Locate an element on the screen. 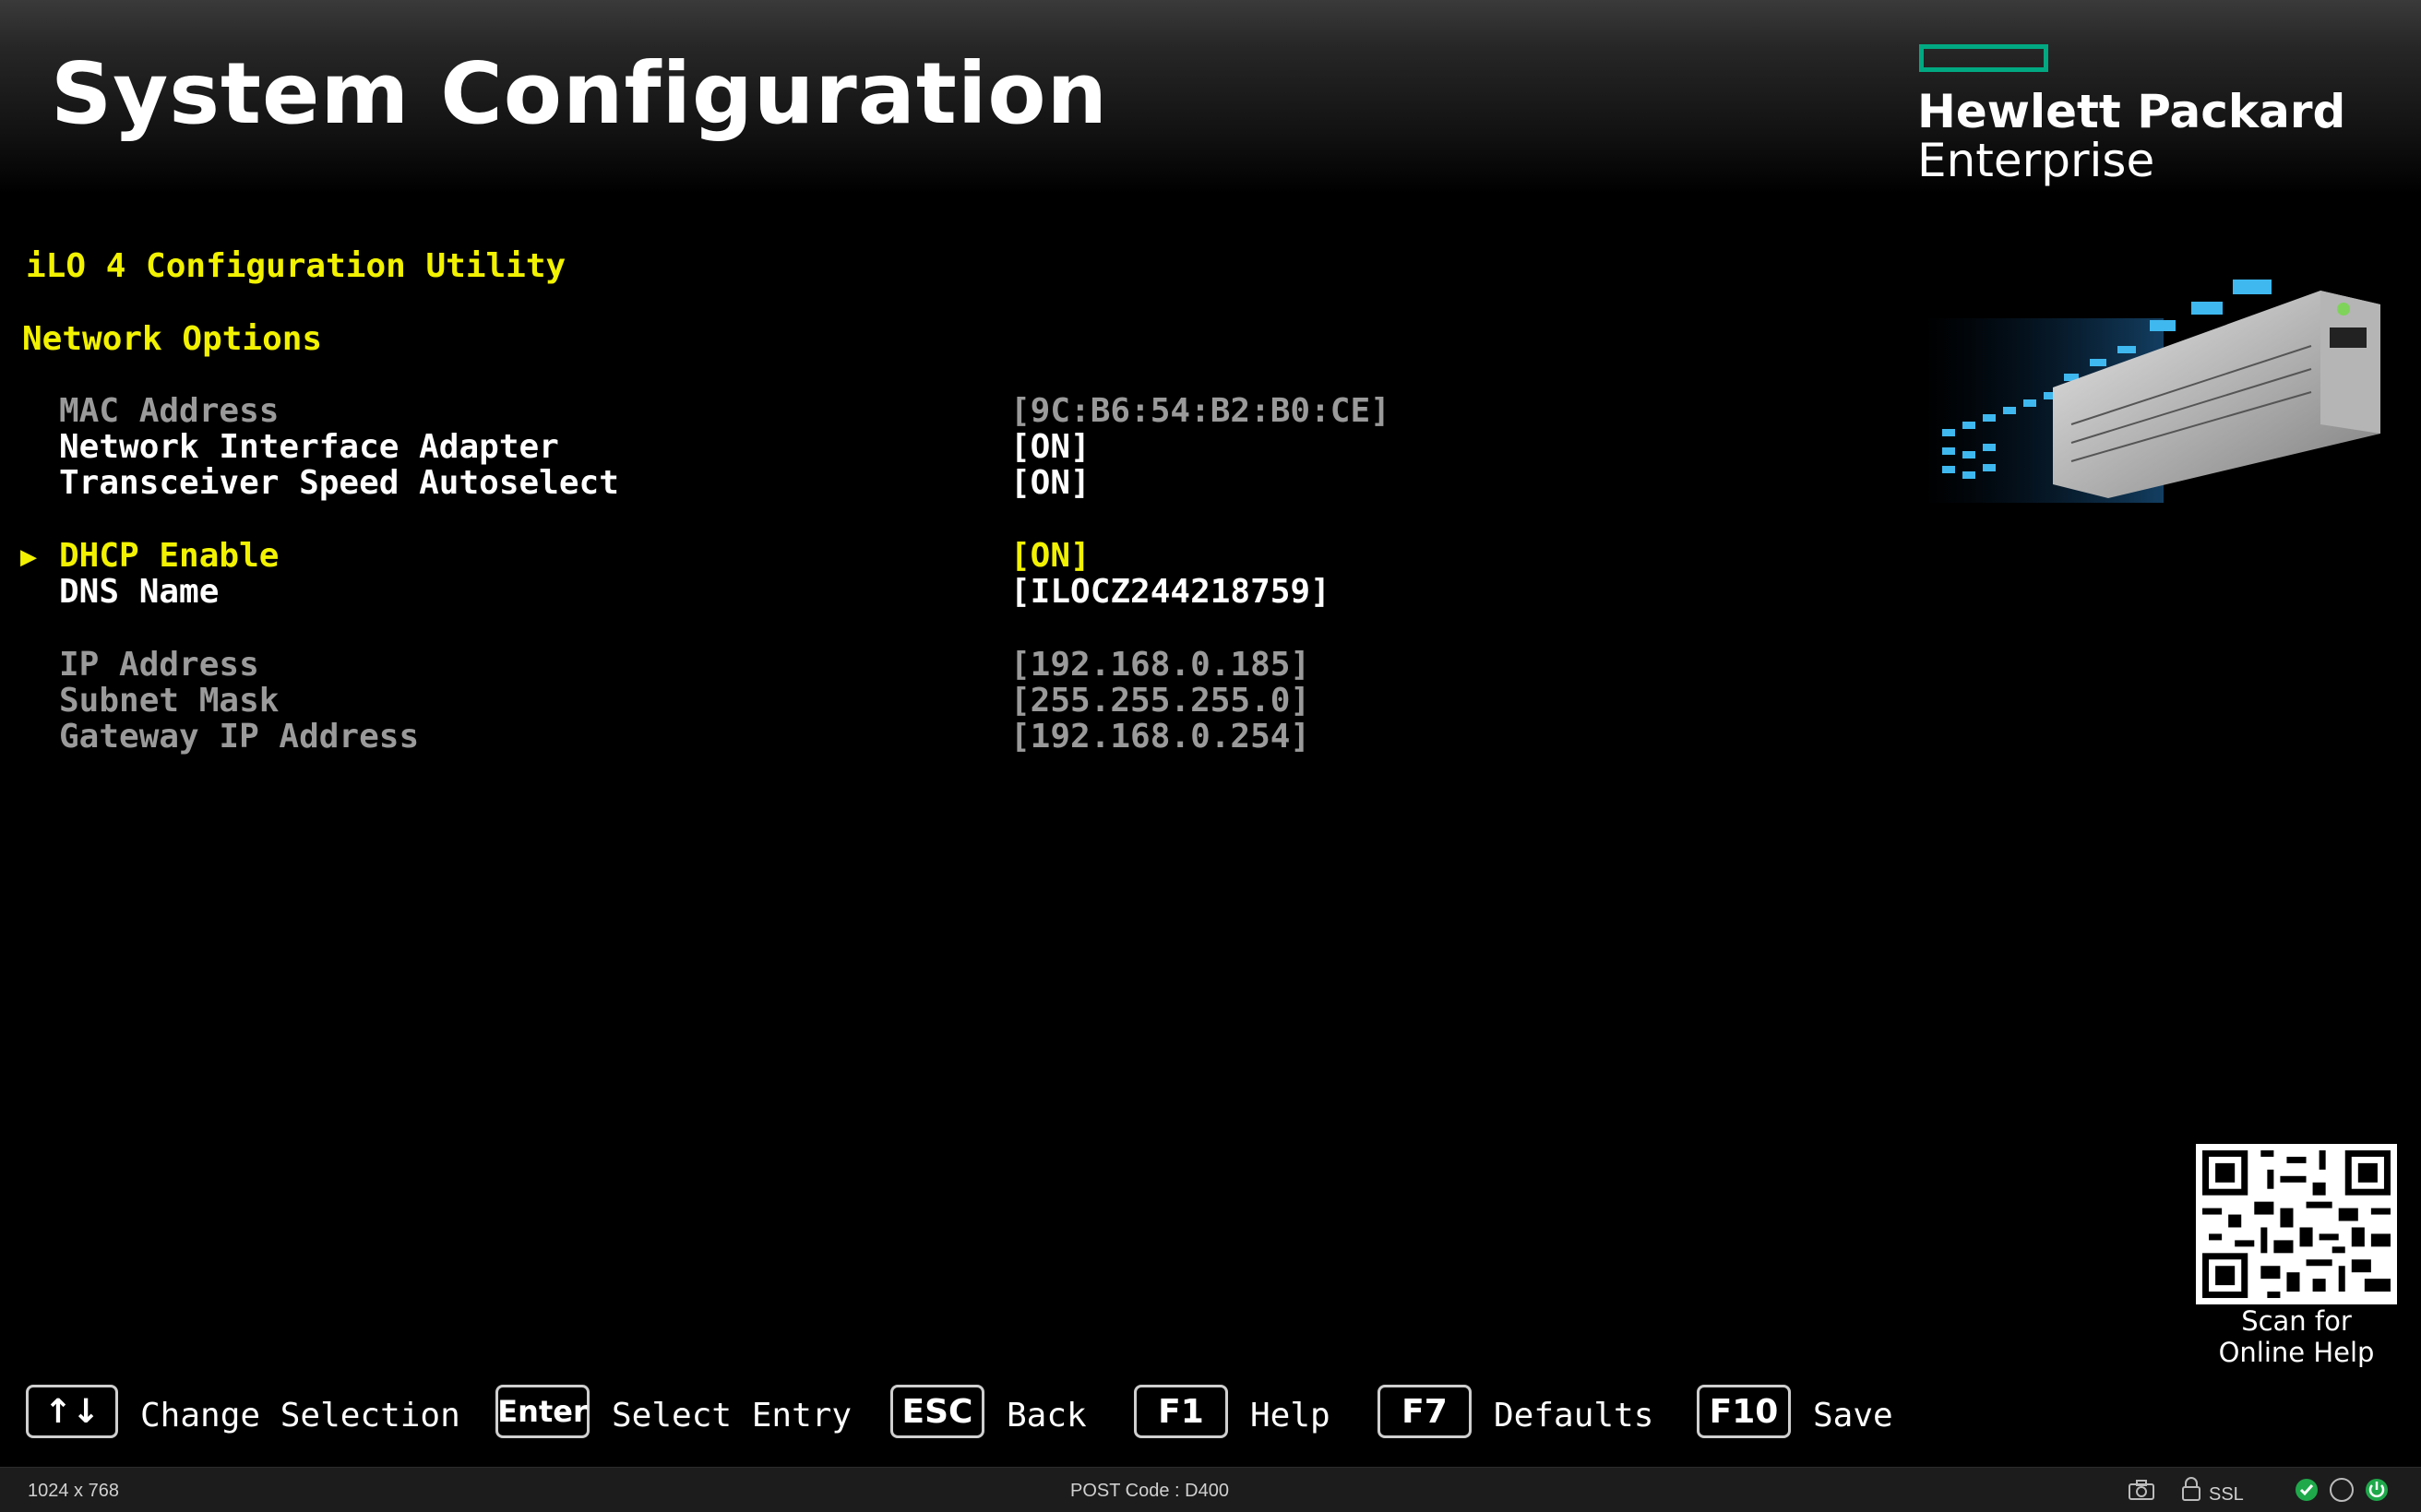 The width and height of the screenshot is (2421, 1512). key-enter-button: Enter is located at coordinates (542, 1411).